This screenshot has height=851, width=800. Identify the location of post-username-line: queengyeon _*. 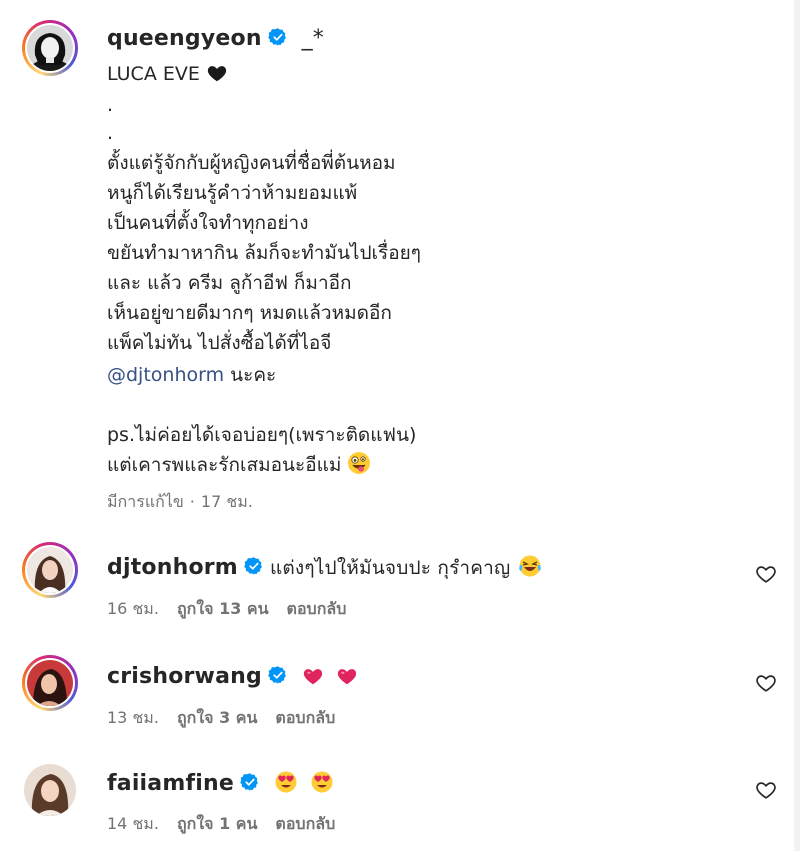
(215, 38).